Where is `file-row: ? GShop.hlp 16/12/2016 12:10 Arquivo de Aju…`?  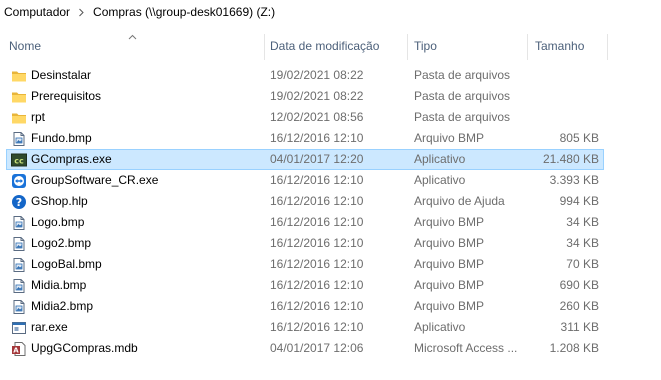
file-row: ? GShop.hlp 16/12/2016 12:10 Arquivo de Aju… is located at coordinates (305, 201).